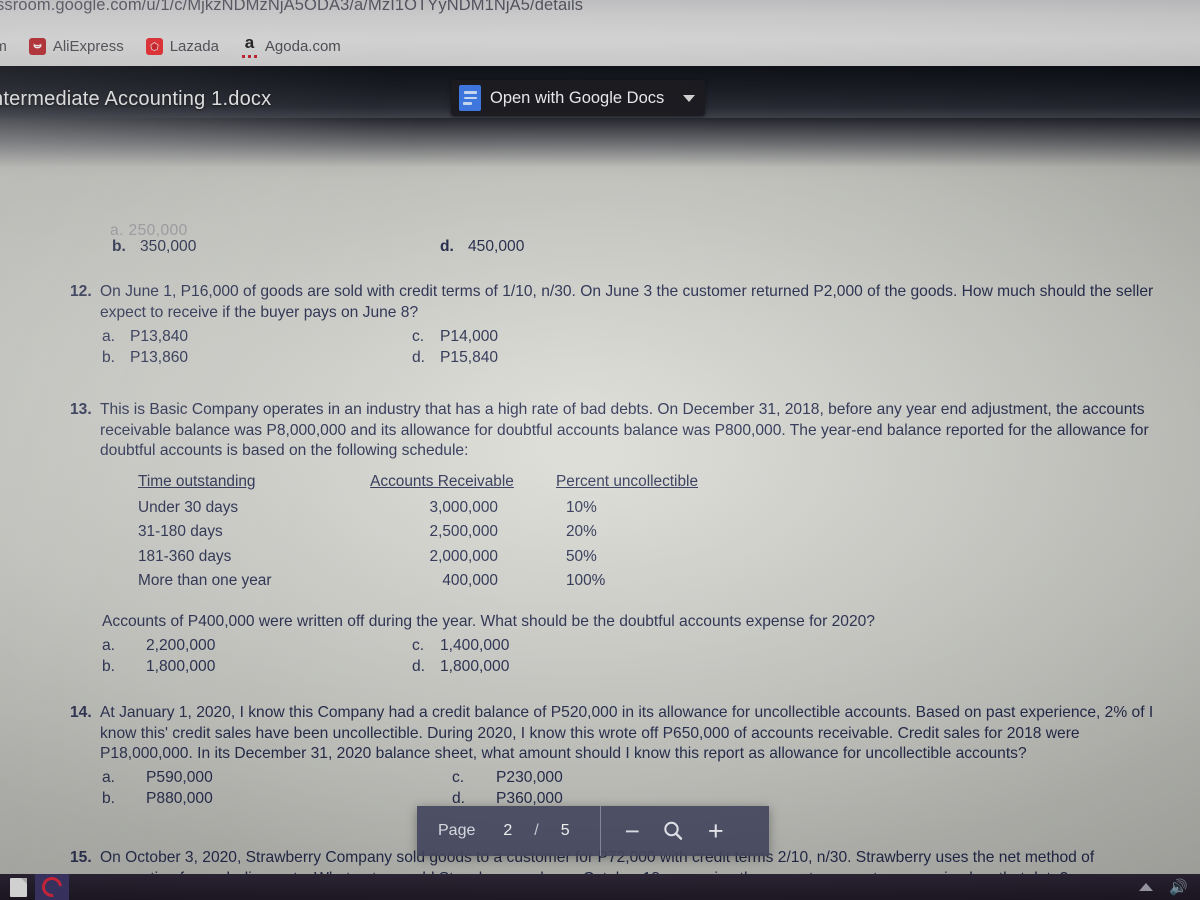  I want to click on open-with-google-docs-label: Open with Google Docs, so click(577, 97).